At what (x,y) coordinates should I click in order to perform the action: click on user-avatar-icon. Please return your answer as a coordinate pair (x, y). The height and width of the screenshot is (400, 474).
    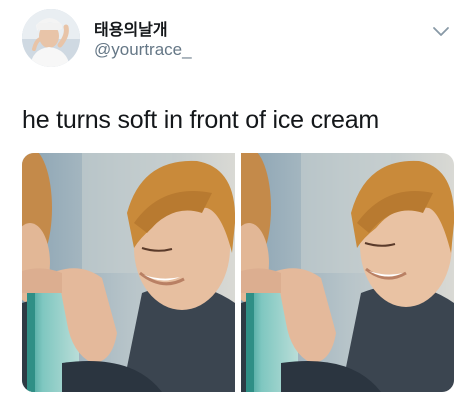
    Looking at the image, I should click on (51, 38).